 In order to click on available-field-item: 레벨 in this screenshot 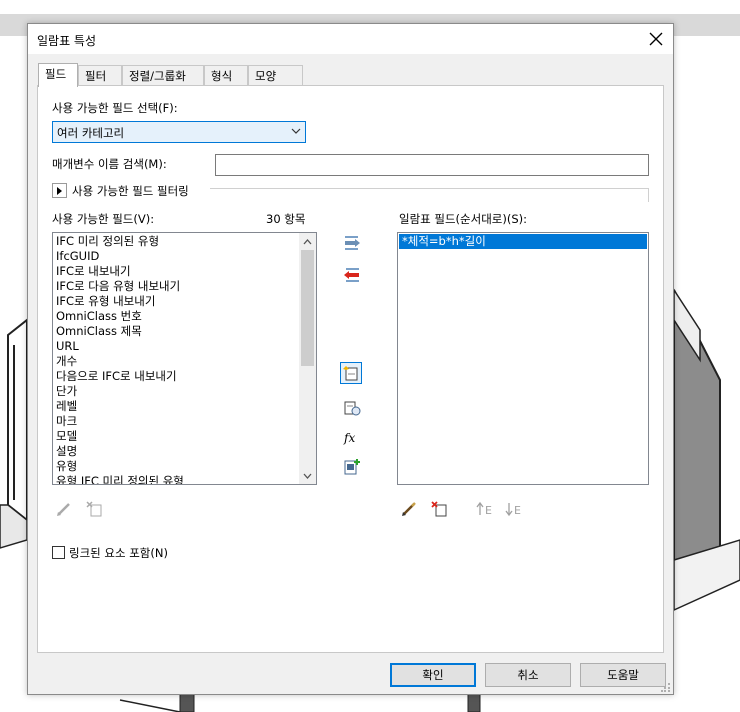, I will do `click(184, 406)`.